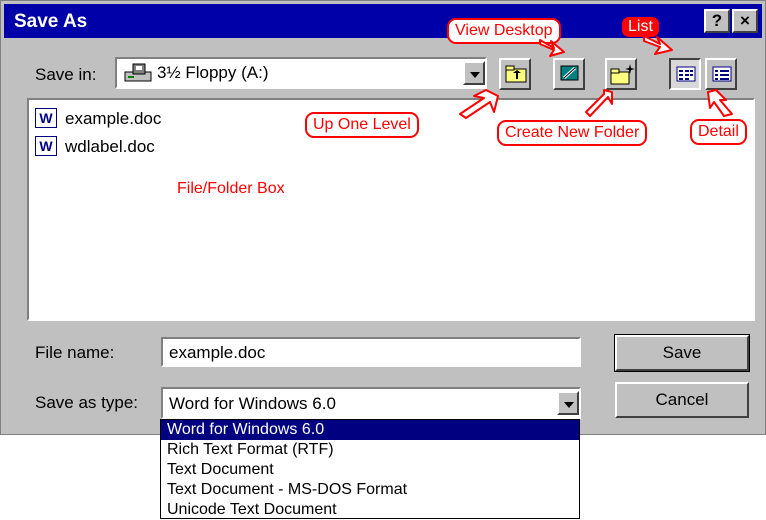  Describe the element at coordinates (75, 352) in the screenshot. I see `file-name-label: File name:` at that location.